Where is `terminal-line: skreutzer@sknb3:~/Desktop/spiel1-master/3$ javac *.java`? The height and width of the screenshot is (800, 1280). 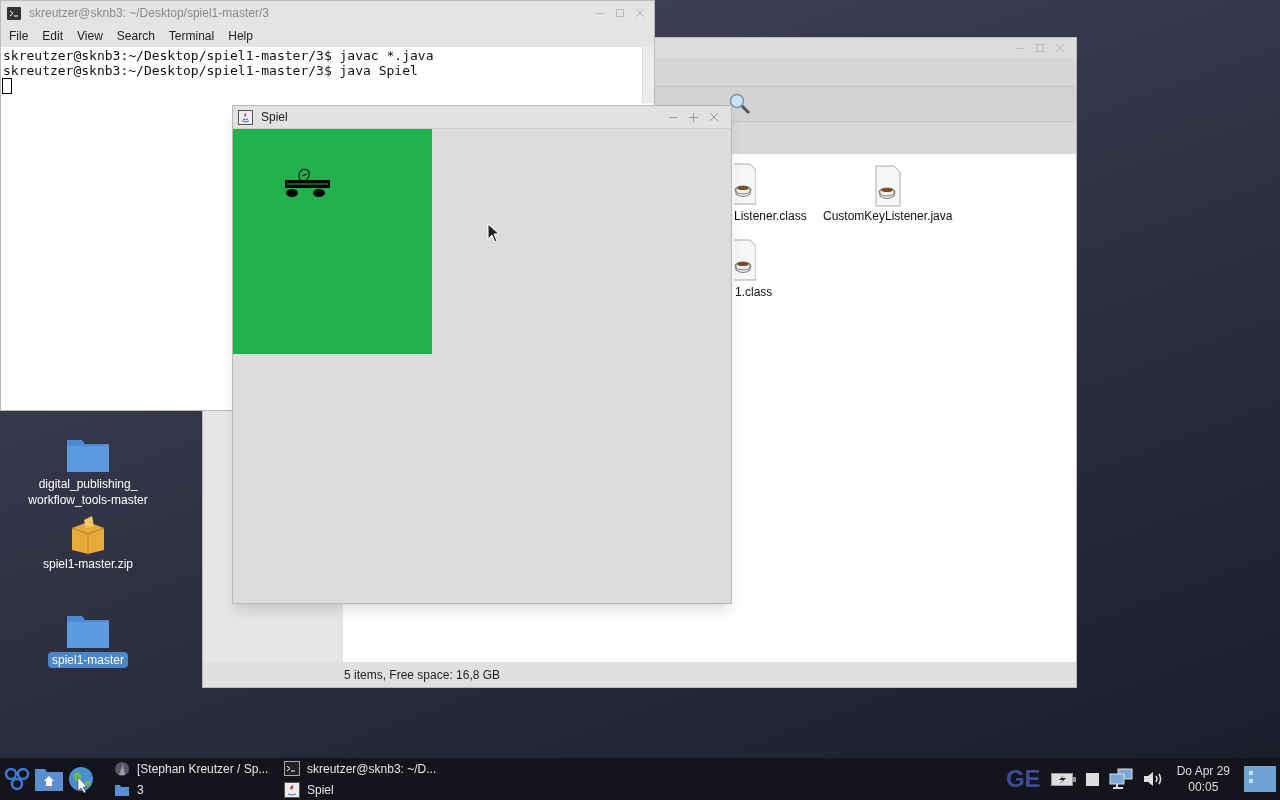
terminal-line: skreutzer@sknb3:~/Desktop/spiel1-master/3$ javac *.java is located at coordinates (218, 55).